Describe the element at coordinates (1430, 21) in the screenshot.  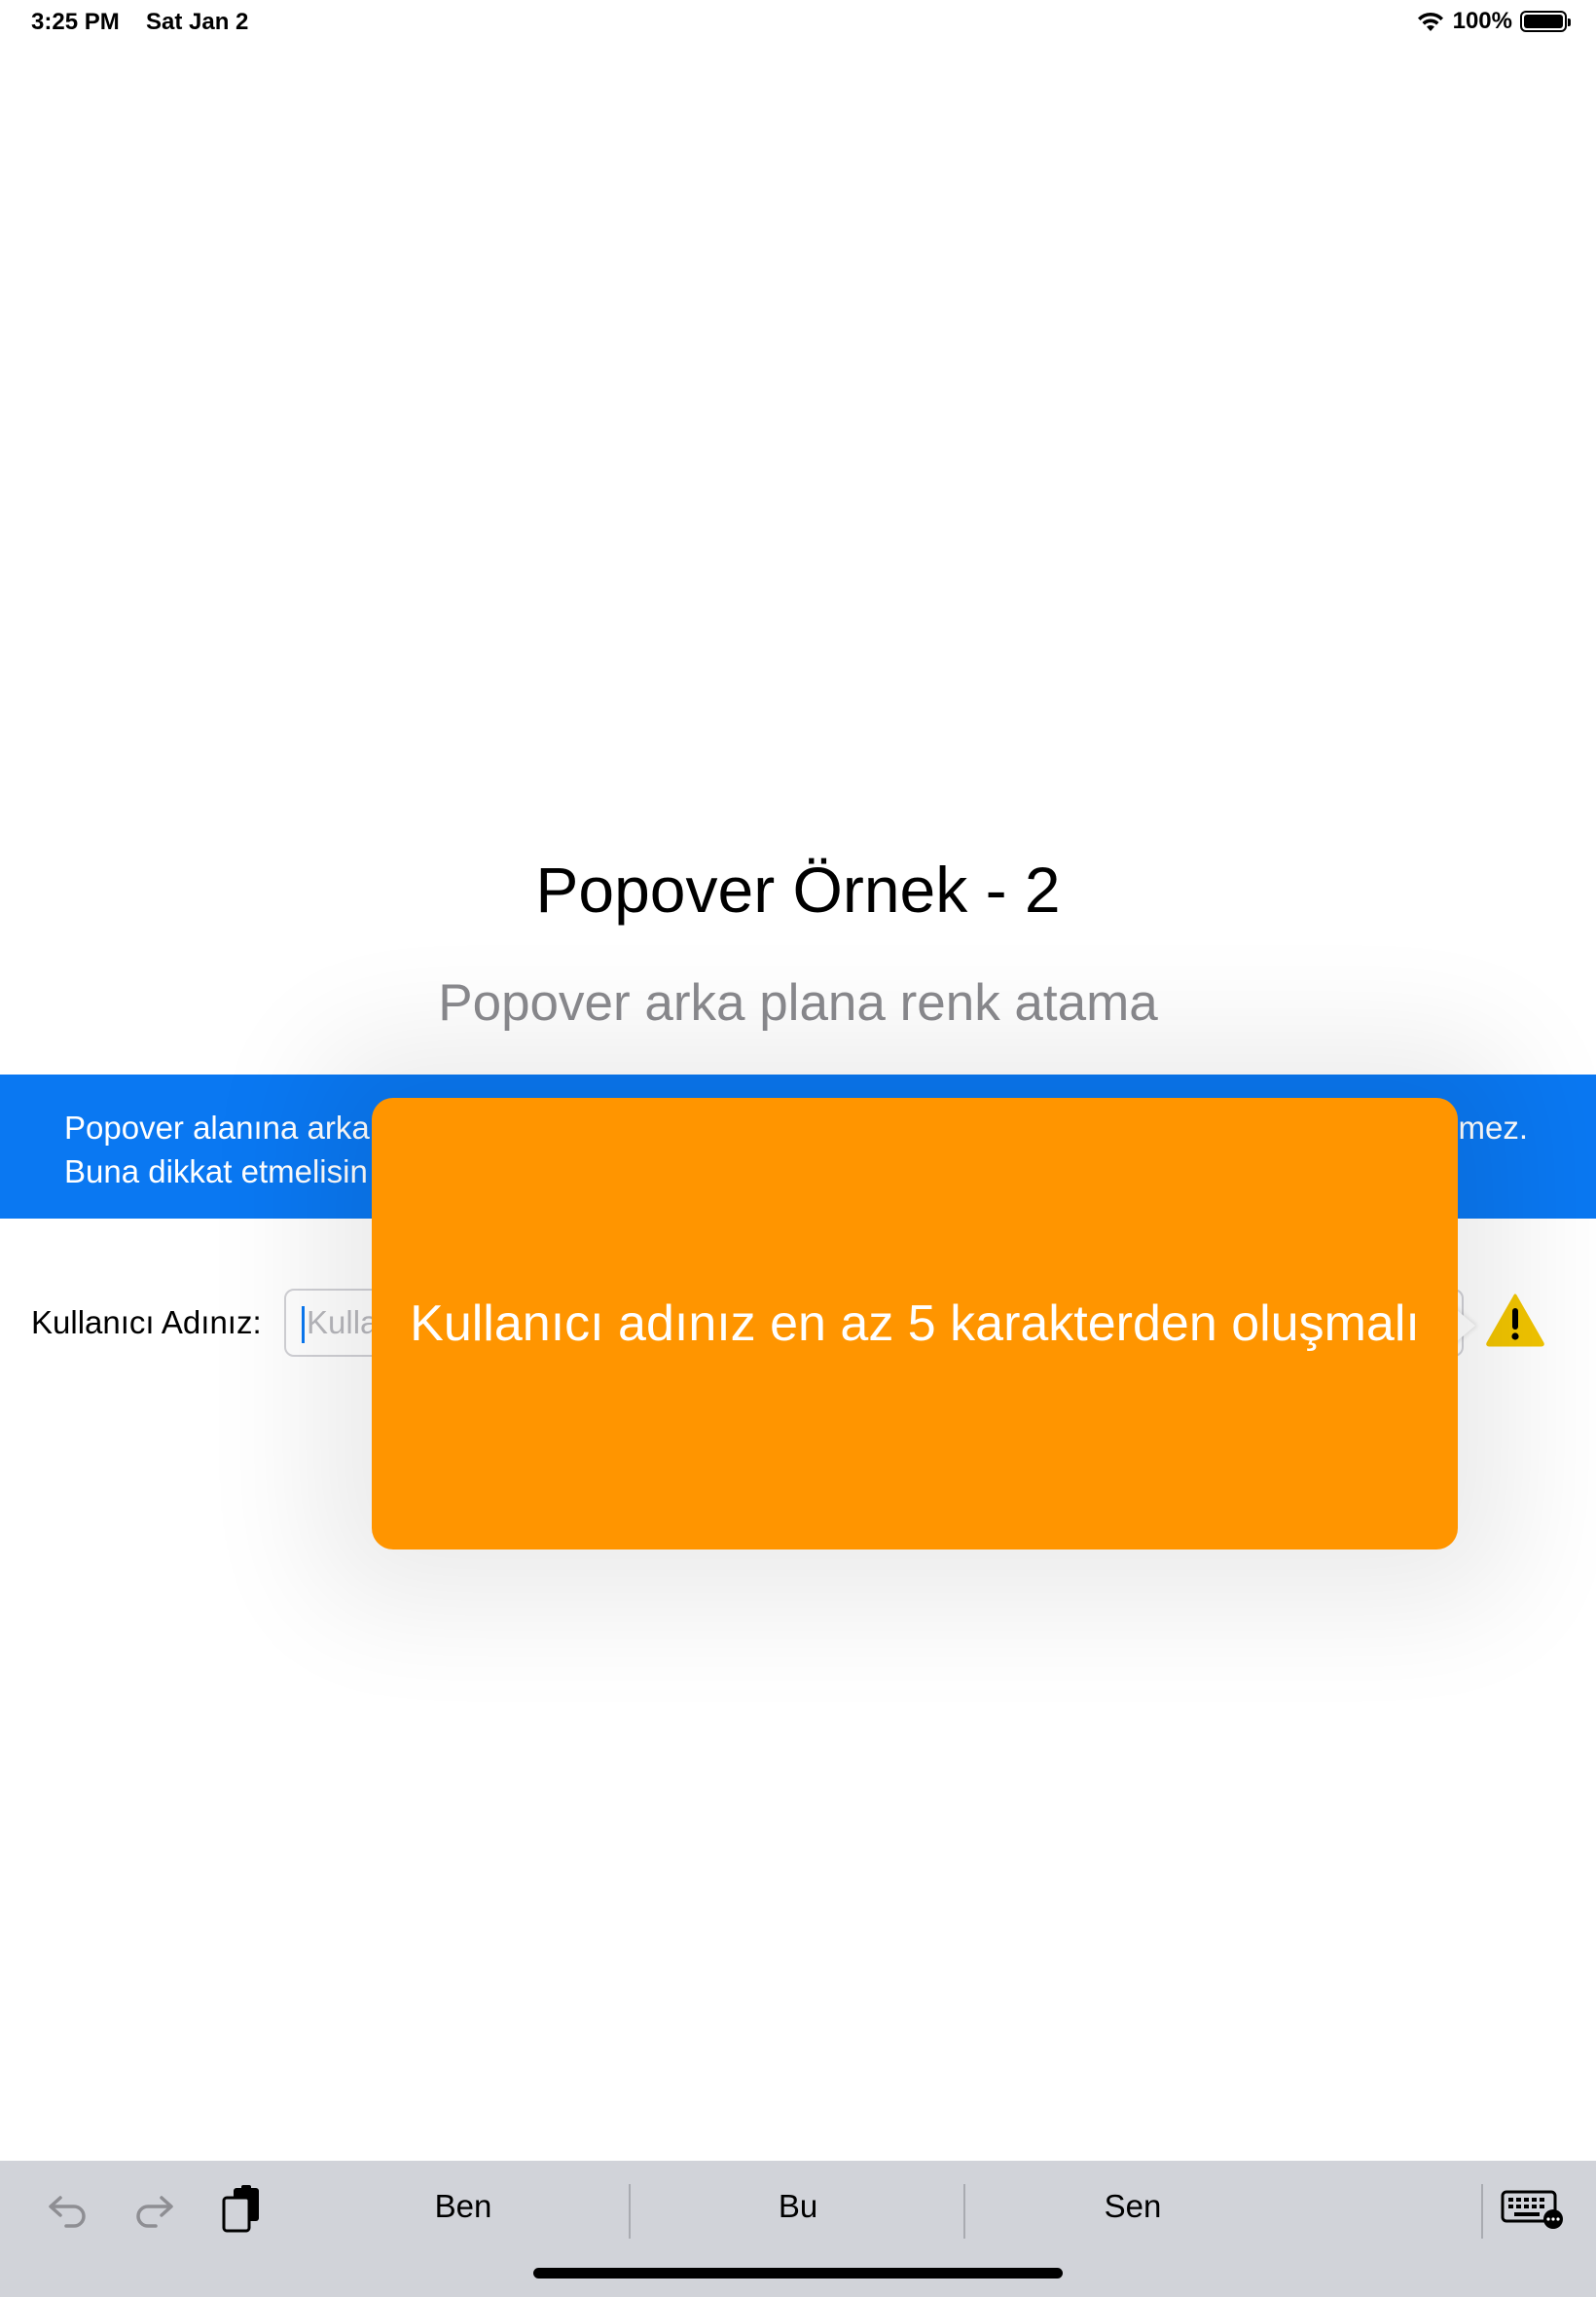
I see `wifi-icon` at that location.